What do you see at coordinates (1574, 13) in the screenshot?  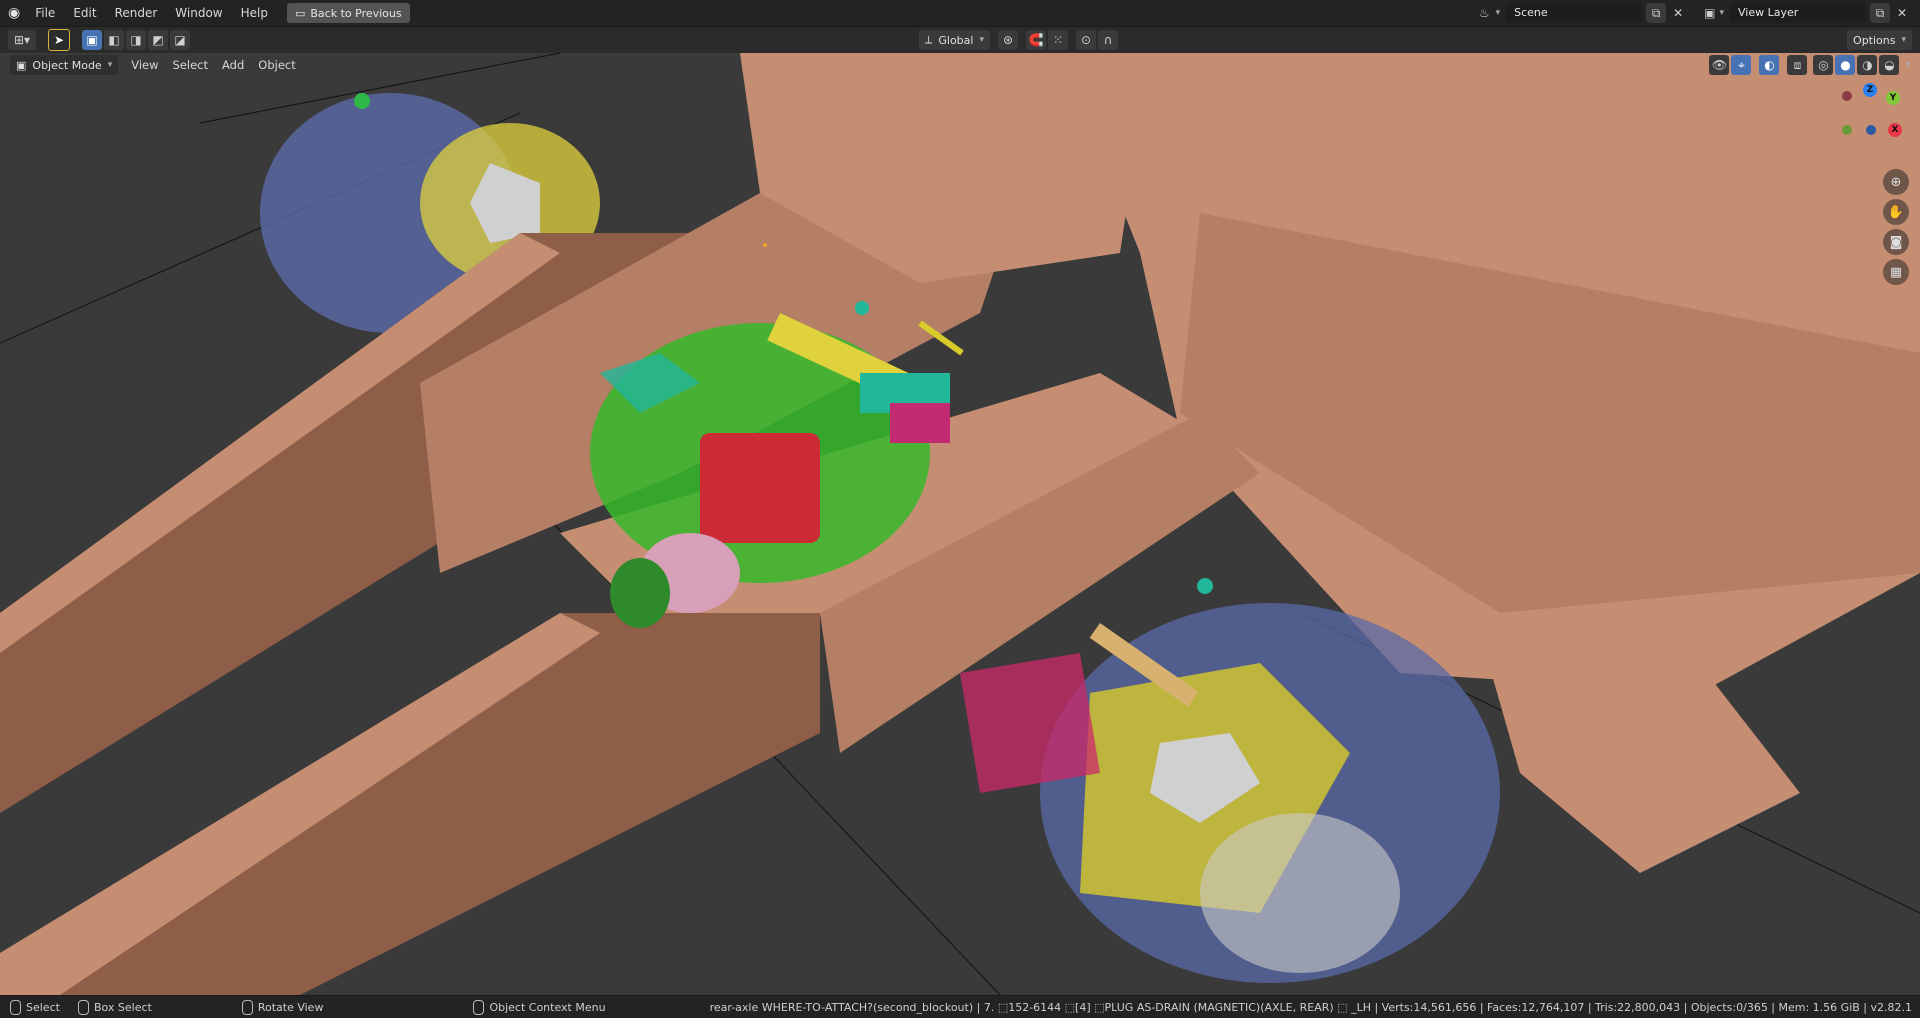 I see `scene-name-field: Scene` at bounding box center [1574, 13].